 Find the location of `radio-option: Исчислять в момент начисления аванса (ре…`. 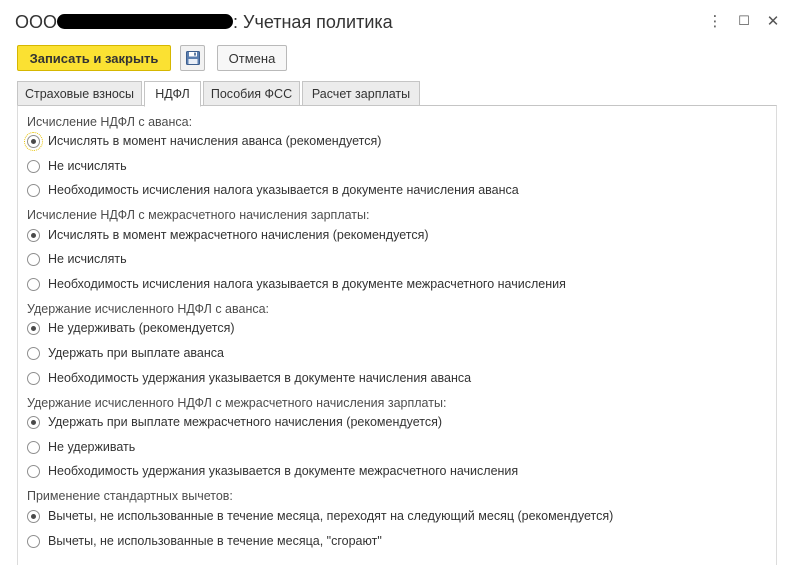

radio-option: Исчислять в момент начисления аванса (ре… is located at coordinates (203, 141).